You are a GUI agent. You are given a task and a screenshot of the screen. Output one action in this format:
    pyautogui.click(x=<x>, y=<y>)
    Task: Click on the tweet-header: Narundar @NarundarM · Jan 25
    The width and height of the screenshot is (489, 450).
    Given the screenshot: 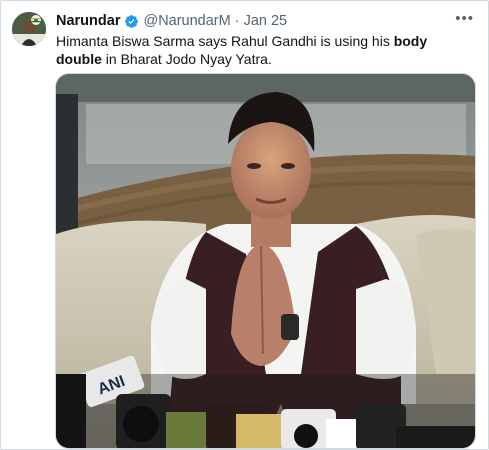 What is the action you would take?
    pyautogui.click(x=264, y=21)
    